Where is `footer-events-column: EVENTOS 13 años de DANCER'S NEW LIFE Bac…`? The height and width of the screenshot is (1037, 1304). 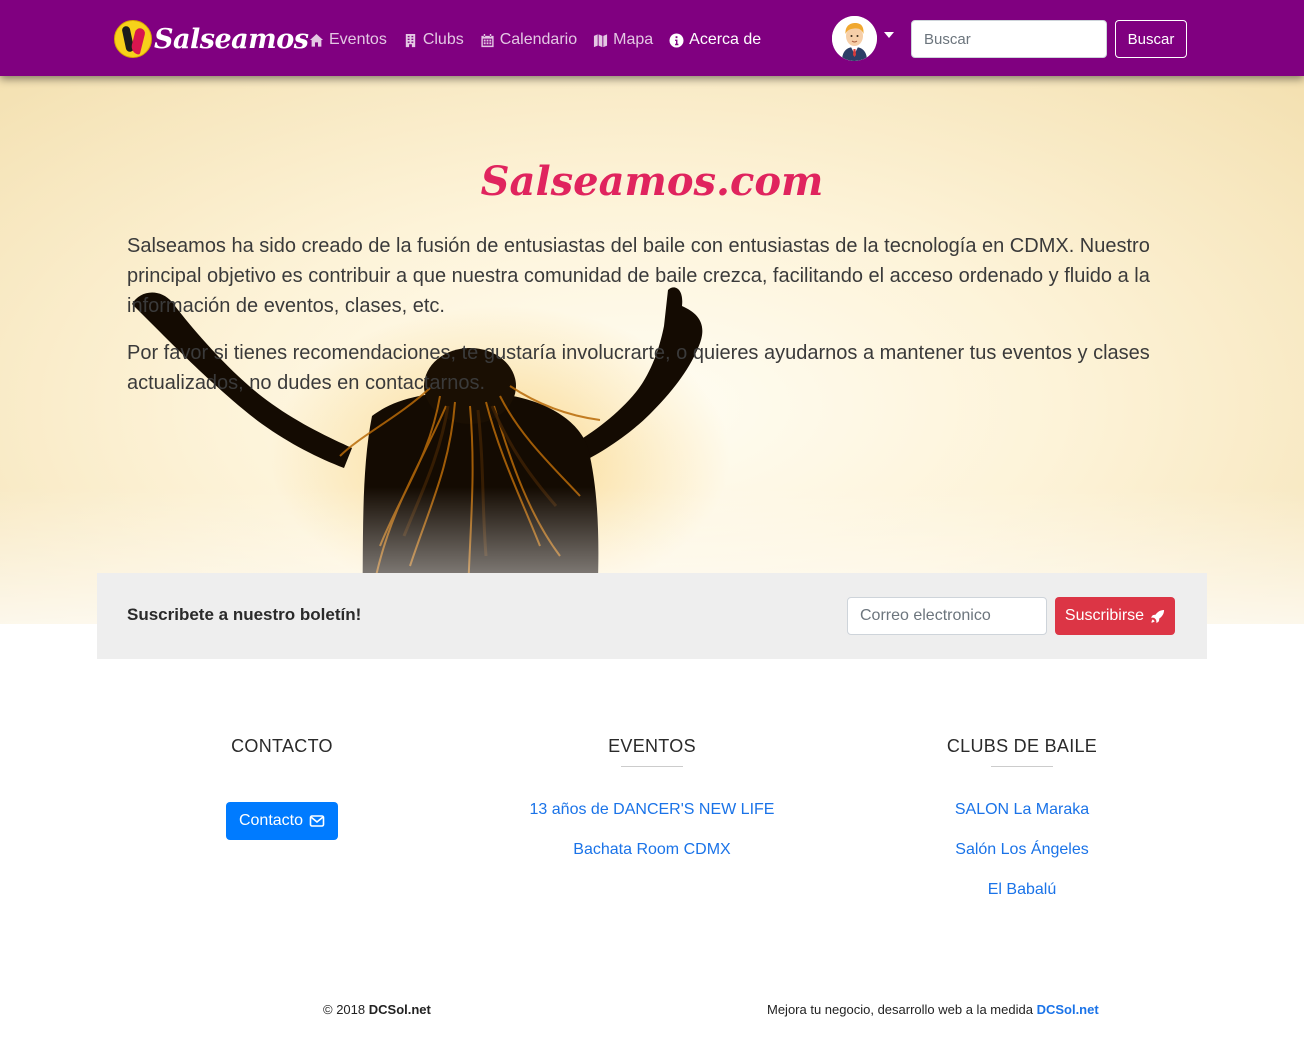
footer-events-column: EVENTOS 13 años de DANCER'S NEW LIFE Bac… is located at coordinates (652, 808).